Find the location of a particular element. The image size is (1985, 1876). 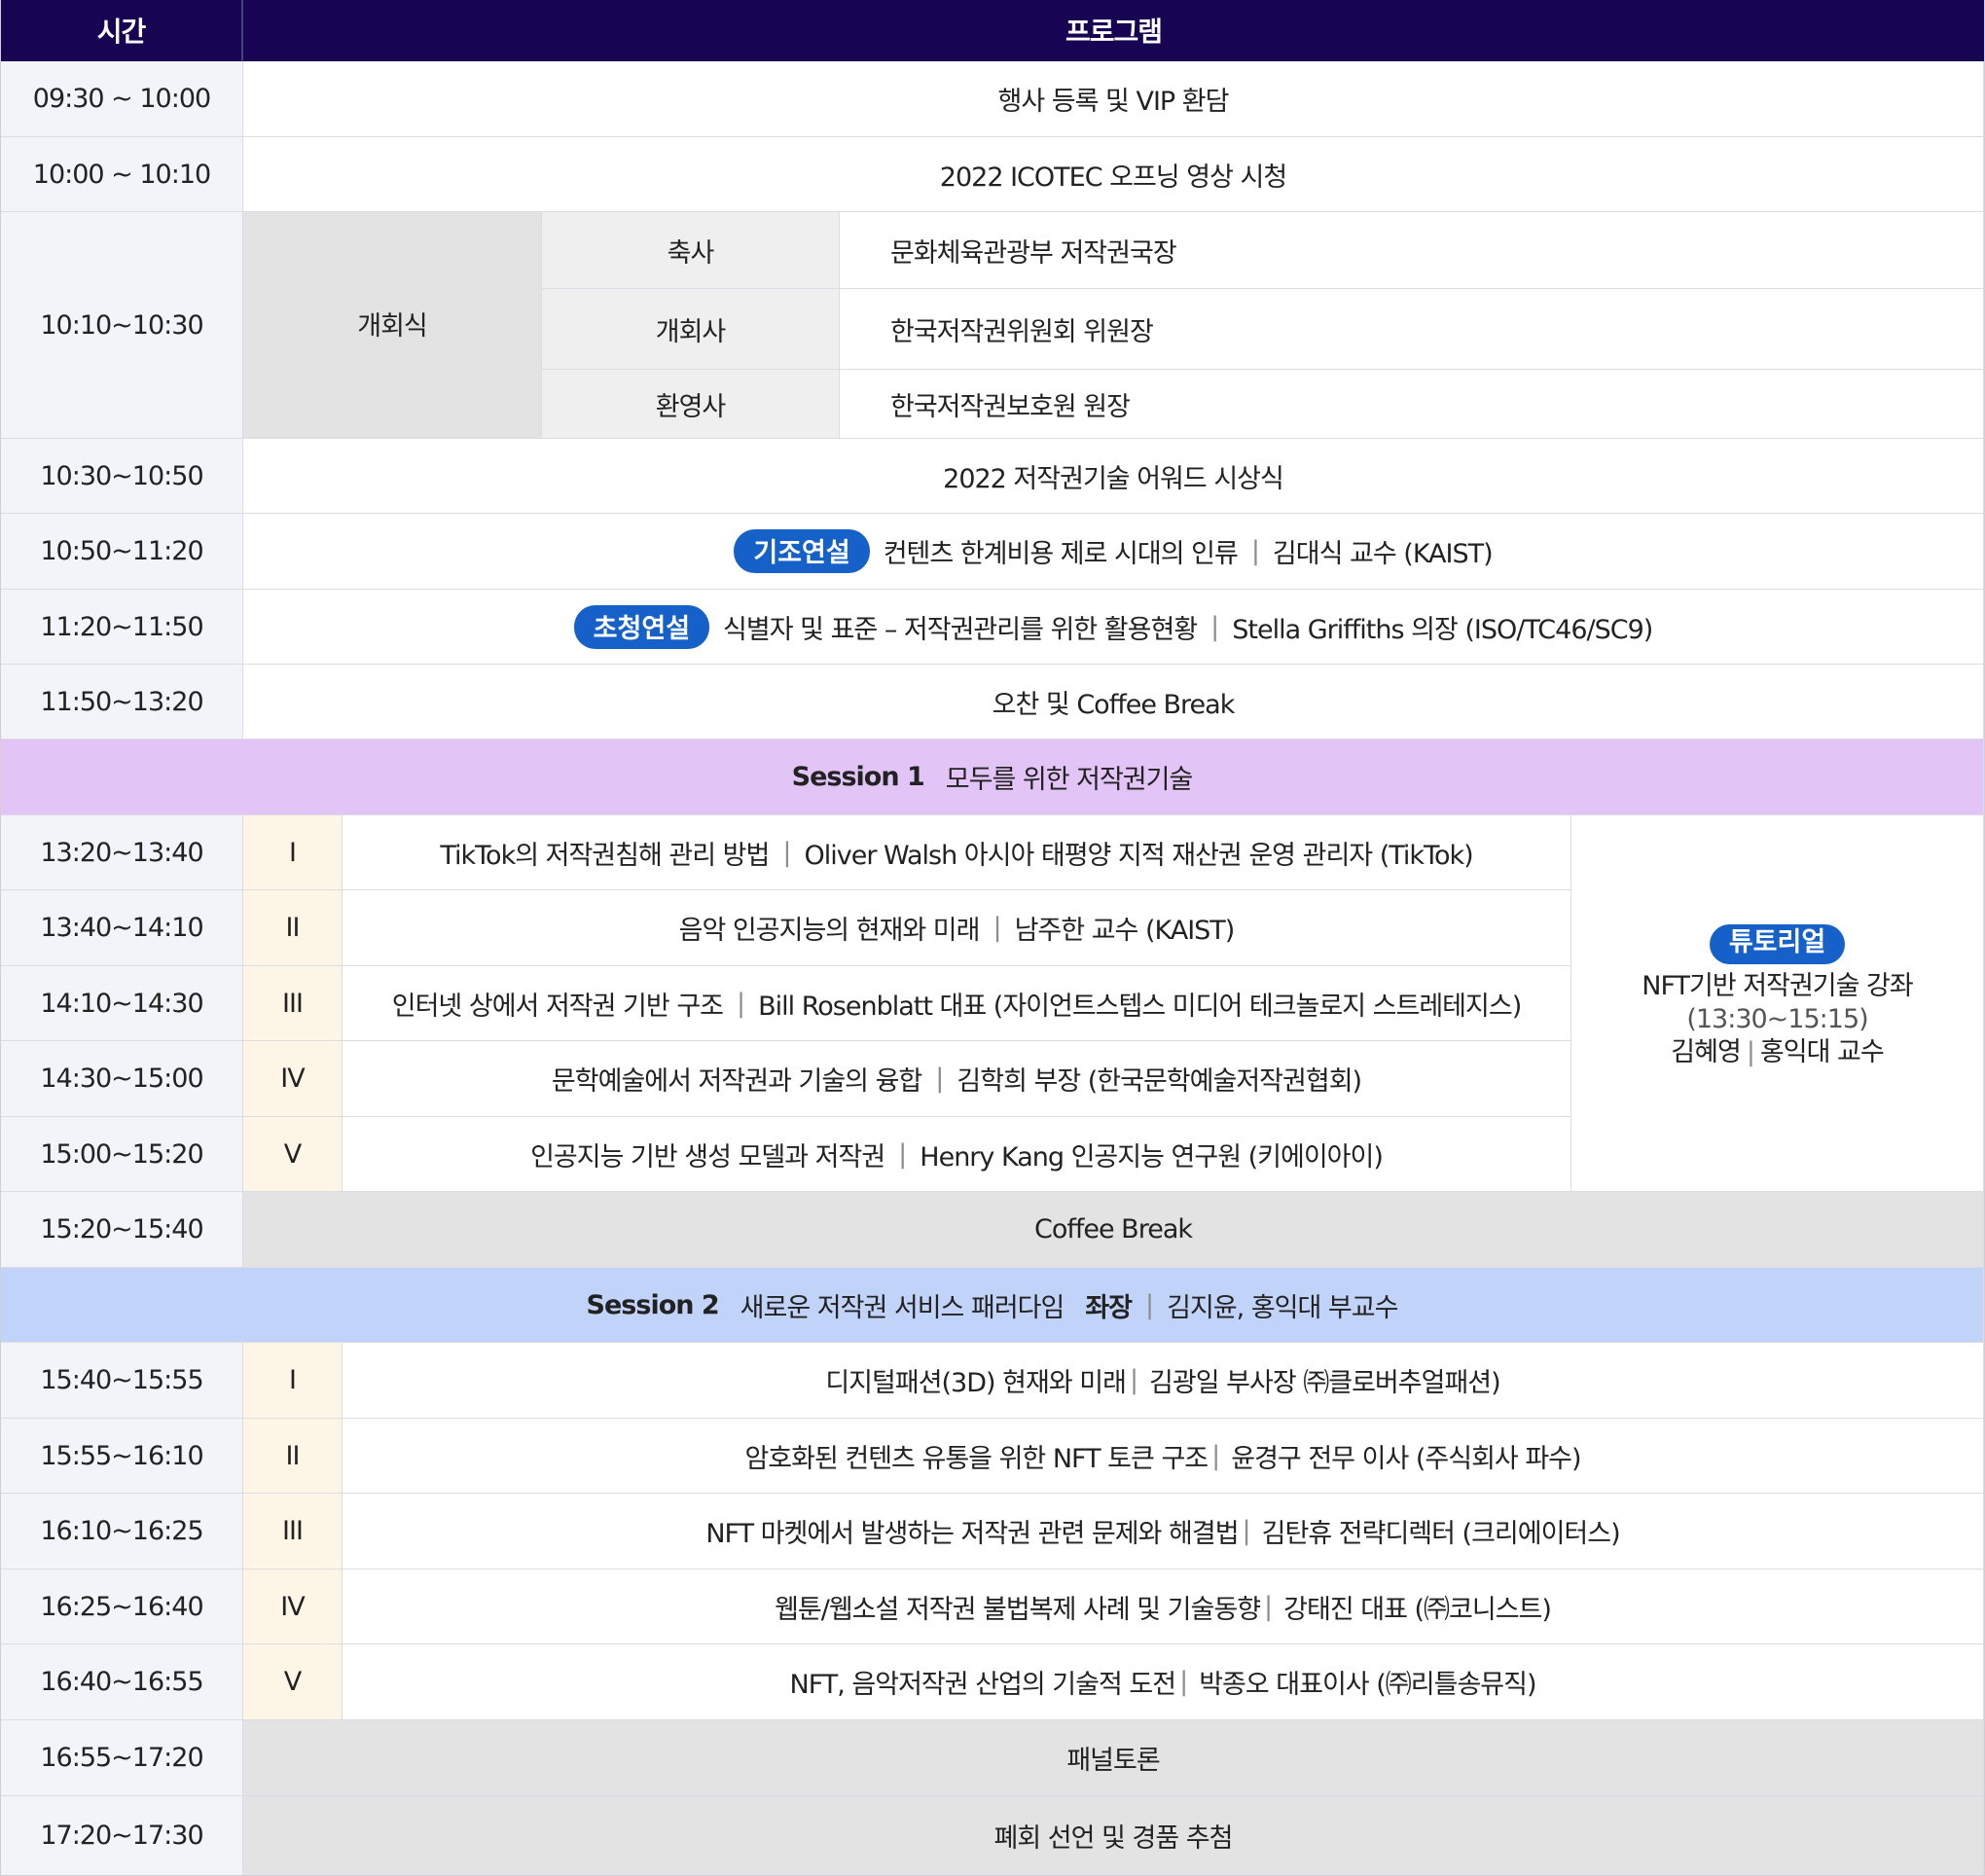

time-panel: 16:55~17:20 is located at coordinates (122, 1758).